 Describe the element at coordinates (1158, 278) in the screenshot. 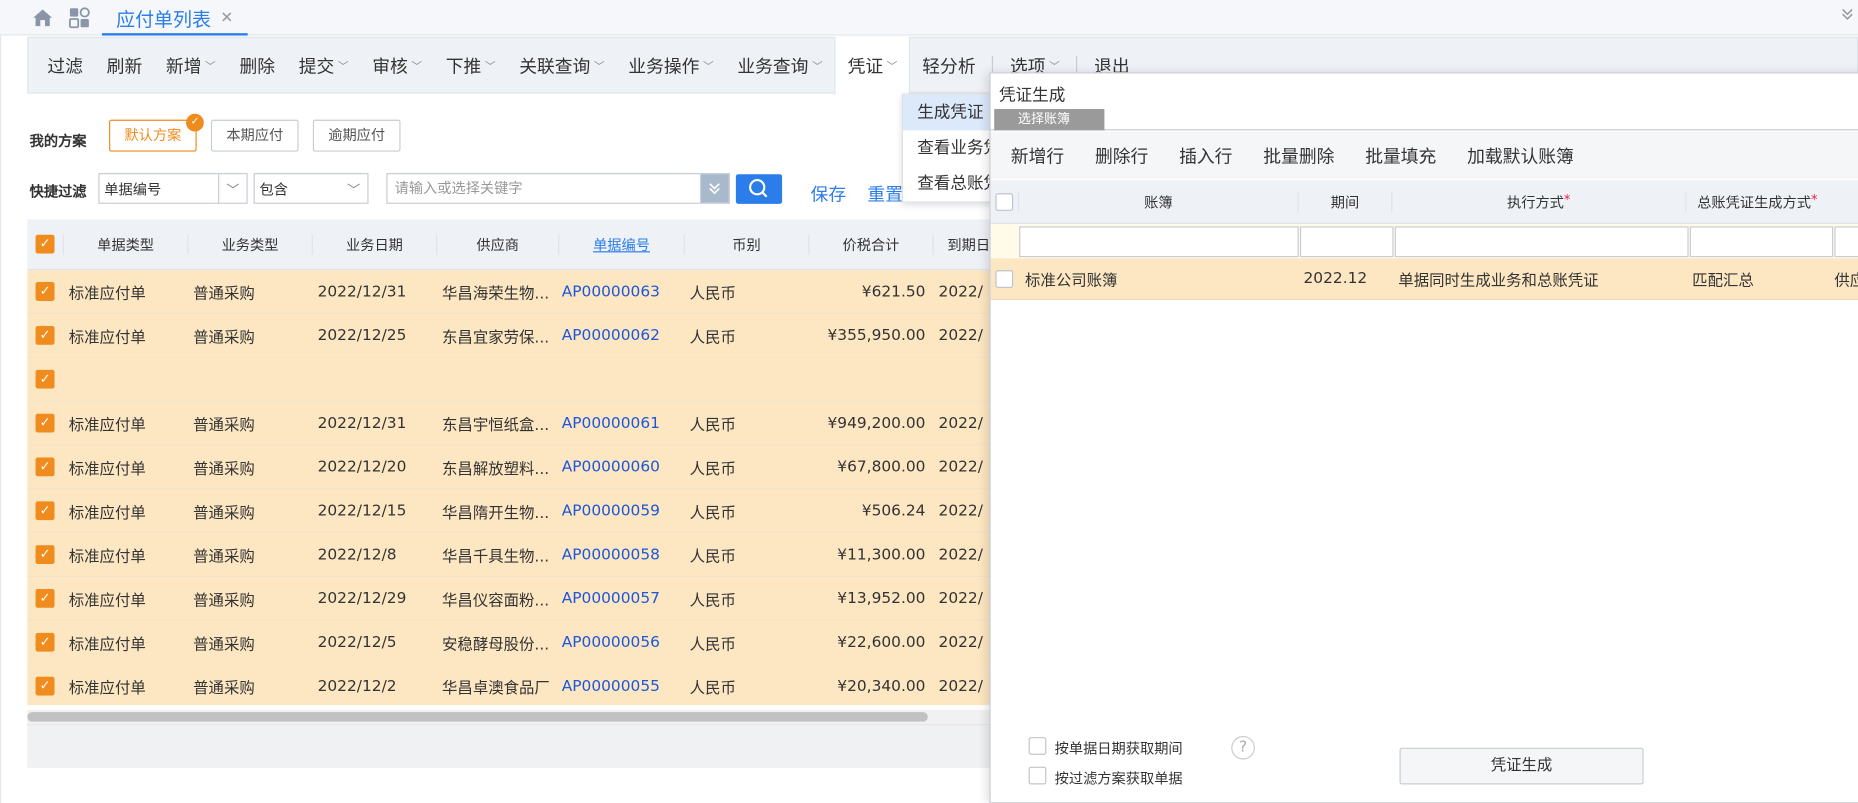

I see `cell-book: 标准公司账簿` at that location.